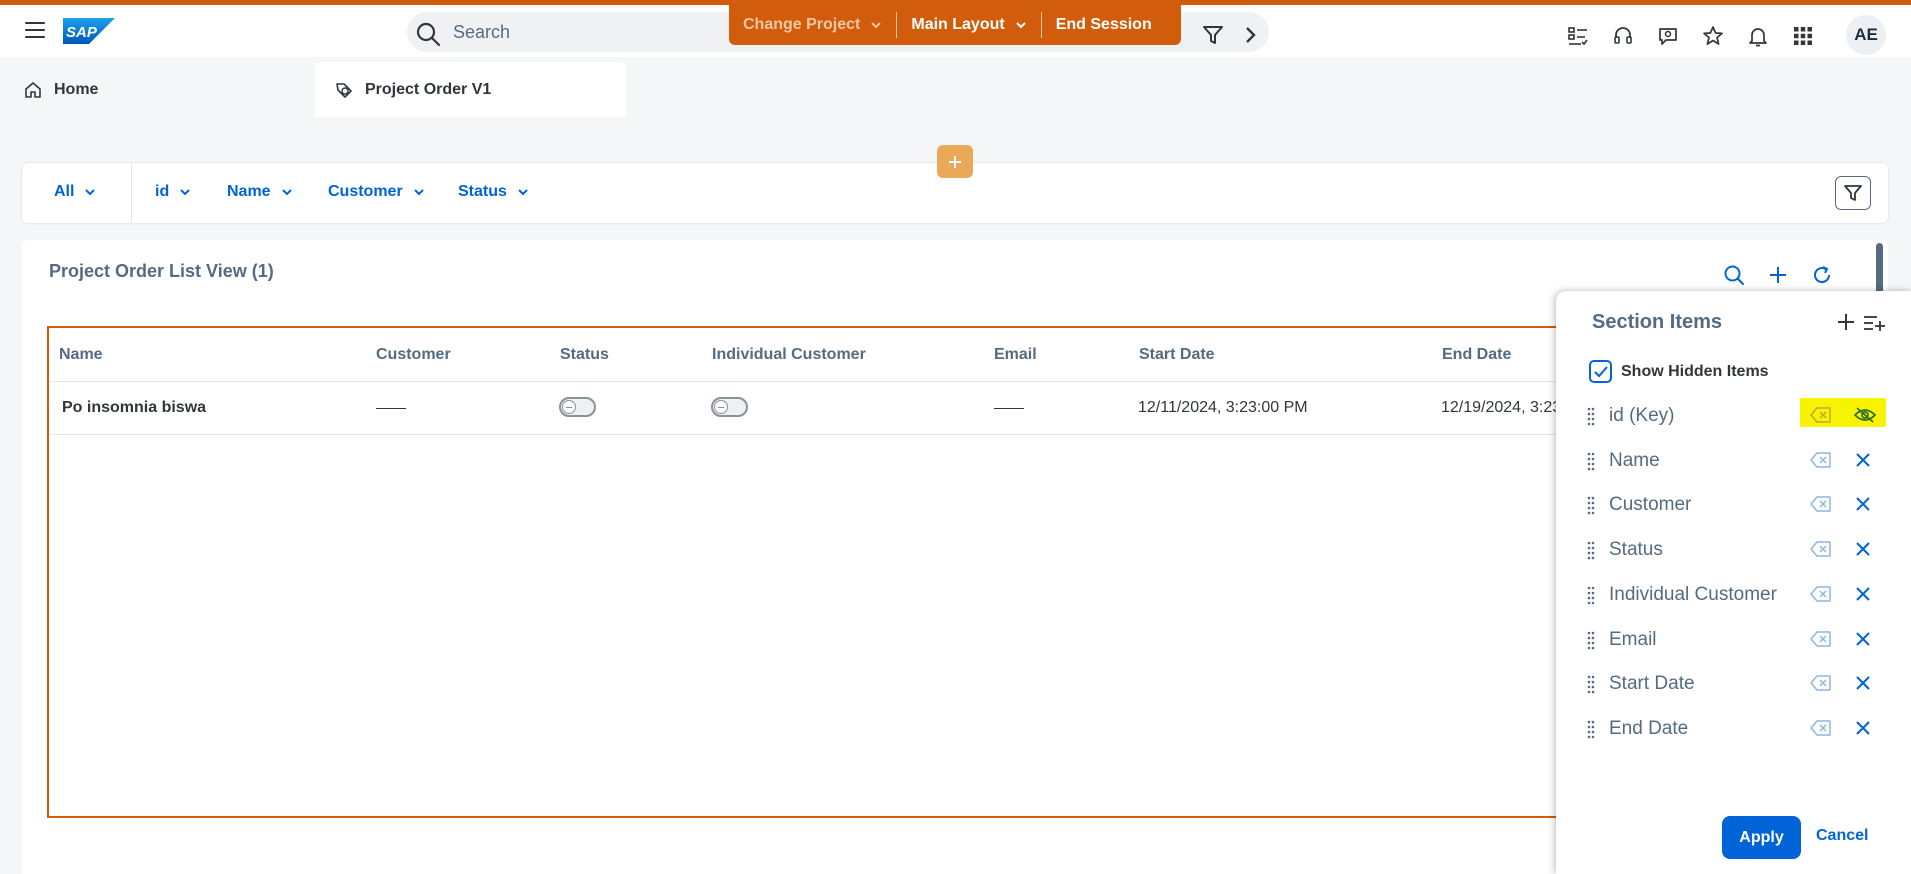 The width and height of the screenshot is (1911, 874). Describe the element at coordinates (1633, 639) in the screenshot. I see `section-item-label: Email` at that location.